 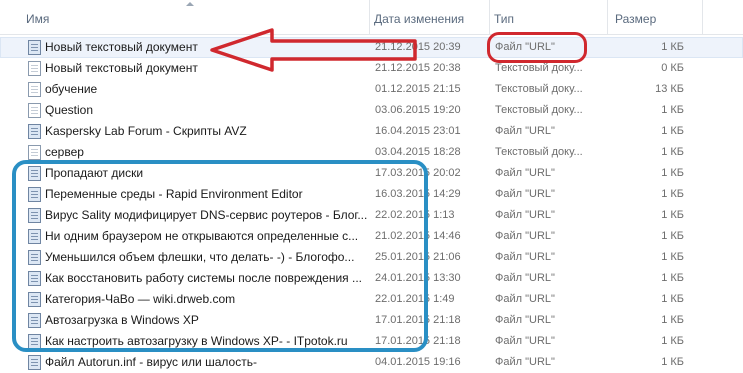 I want to click on column-header-name: Имя, so click(x=195, y=17).